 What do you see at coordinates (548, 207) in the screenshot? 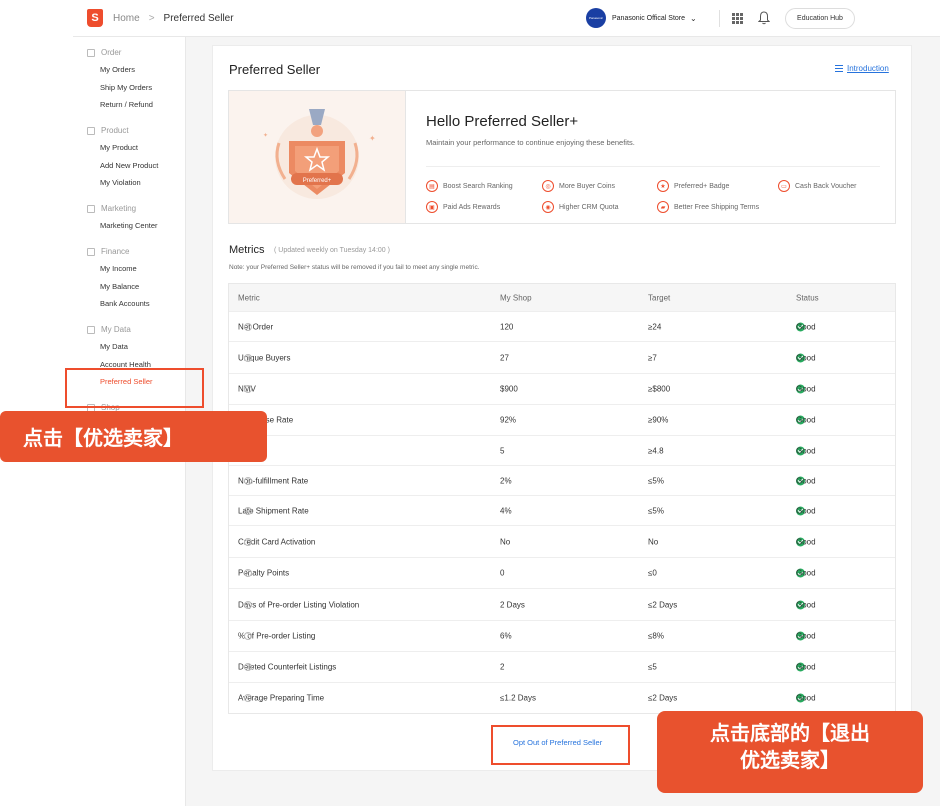
I see `crm-icon: ◉` at bounding box center [548, 207].